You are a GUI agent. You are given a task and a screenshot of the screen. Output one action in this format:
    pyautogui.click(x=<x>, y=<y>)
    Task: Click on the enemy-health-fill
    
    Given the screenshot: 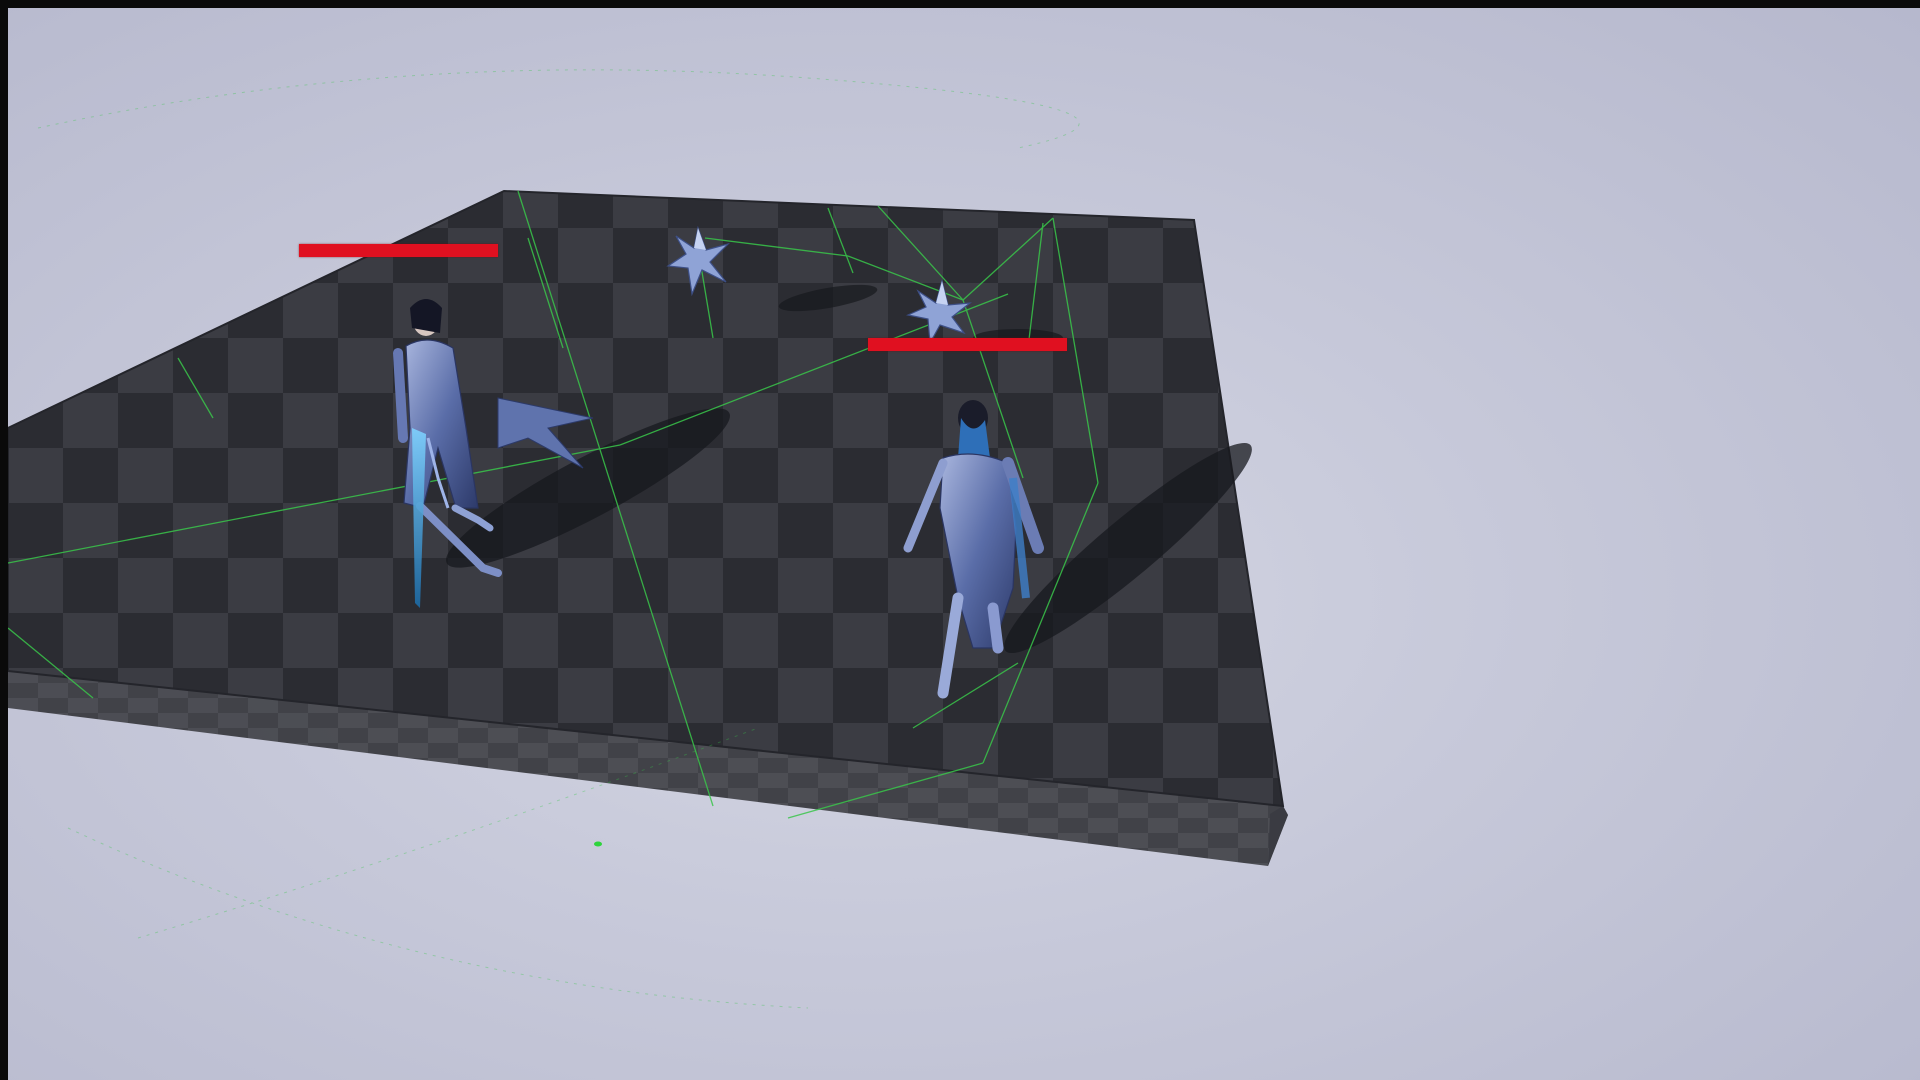 What is the action you would take?
    pyautogui.click(x=967, y=344)
    